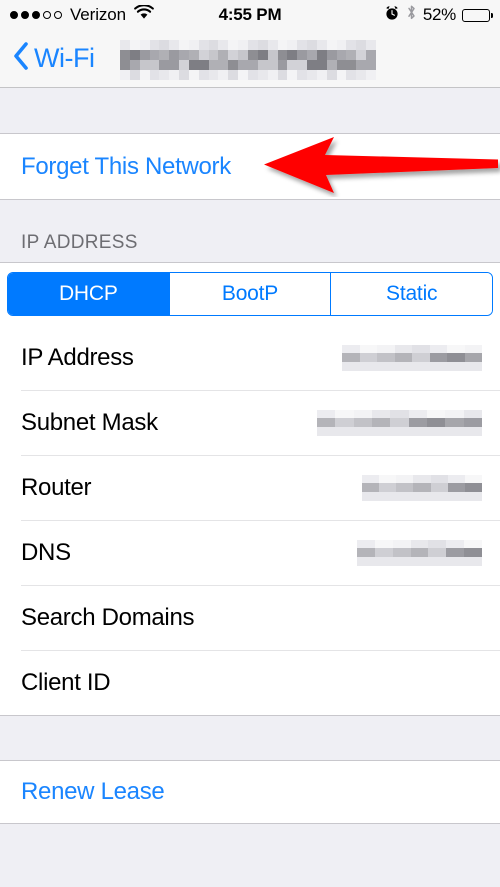 The image size is (500, 887). Describe the element at coordinates (250, 15) in the screenshot. I see `status-bar: Verizon 4:55 PM 52%` at that location.